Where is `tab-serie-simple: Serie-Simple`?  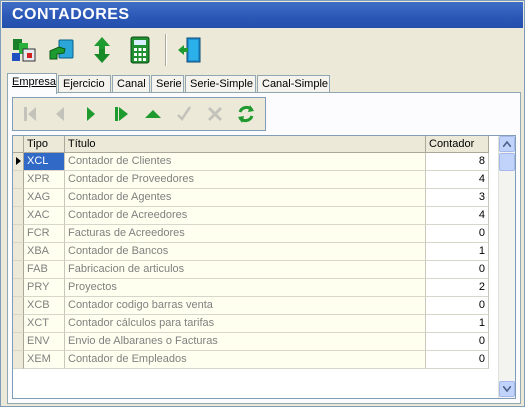 tab-serie-simple: Serie-Simple is located at coordinates (220, 84).